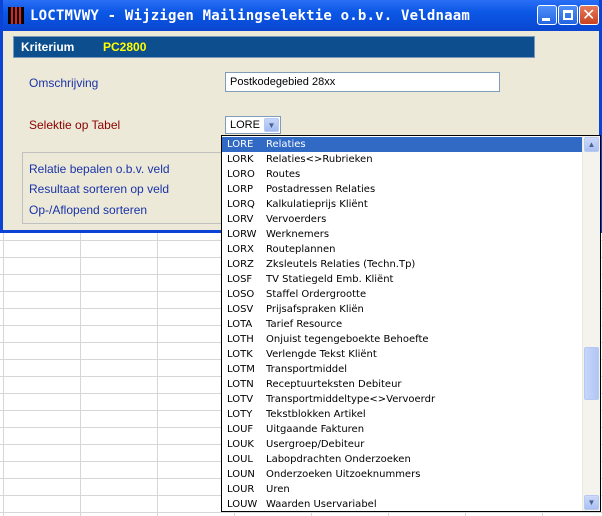  I want to click on item-code: LOUW, so click(242, 504).